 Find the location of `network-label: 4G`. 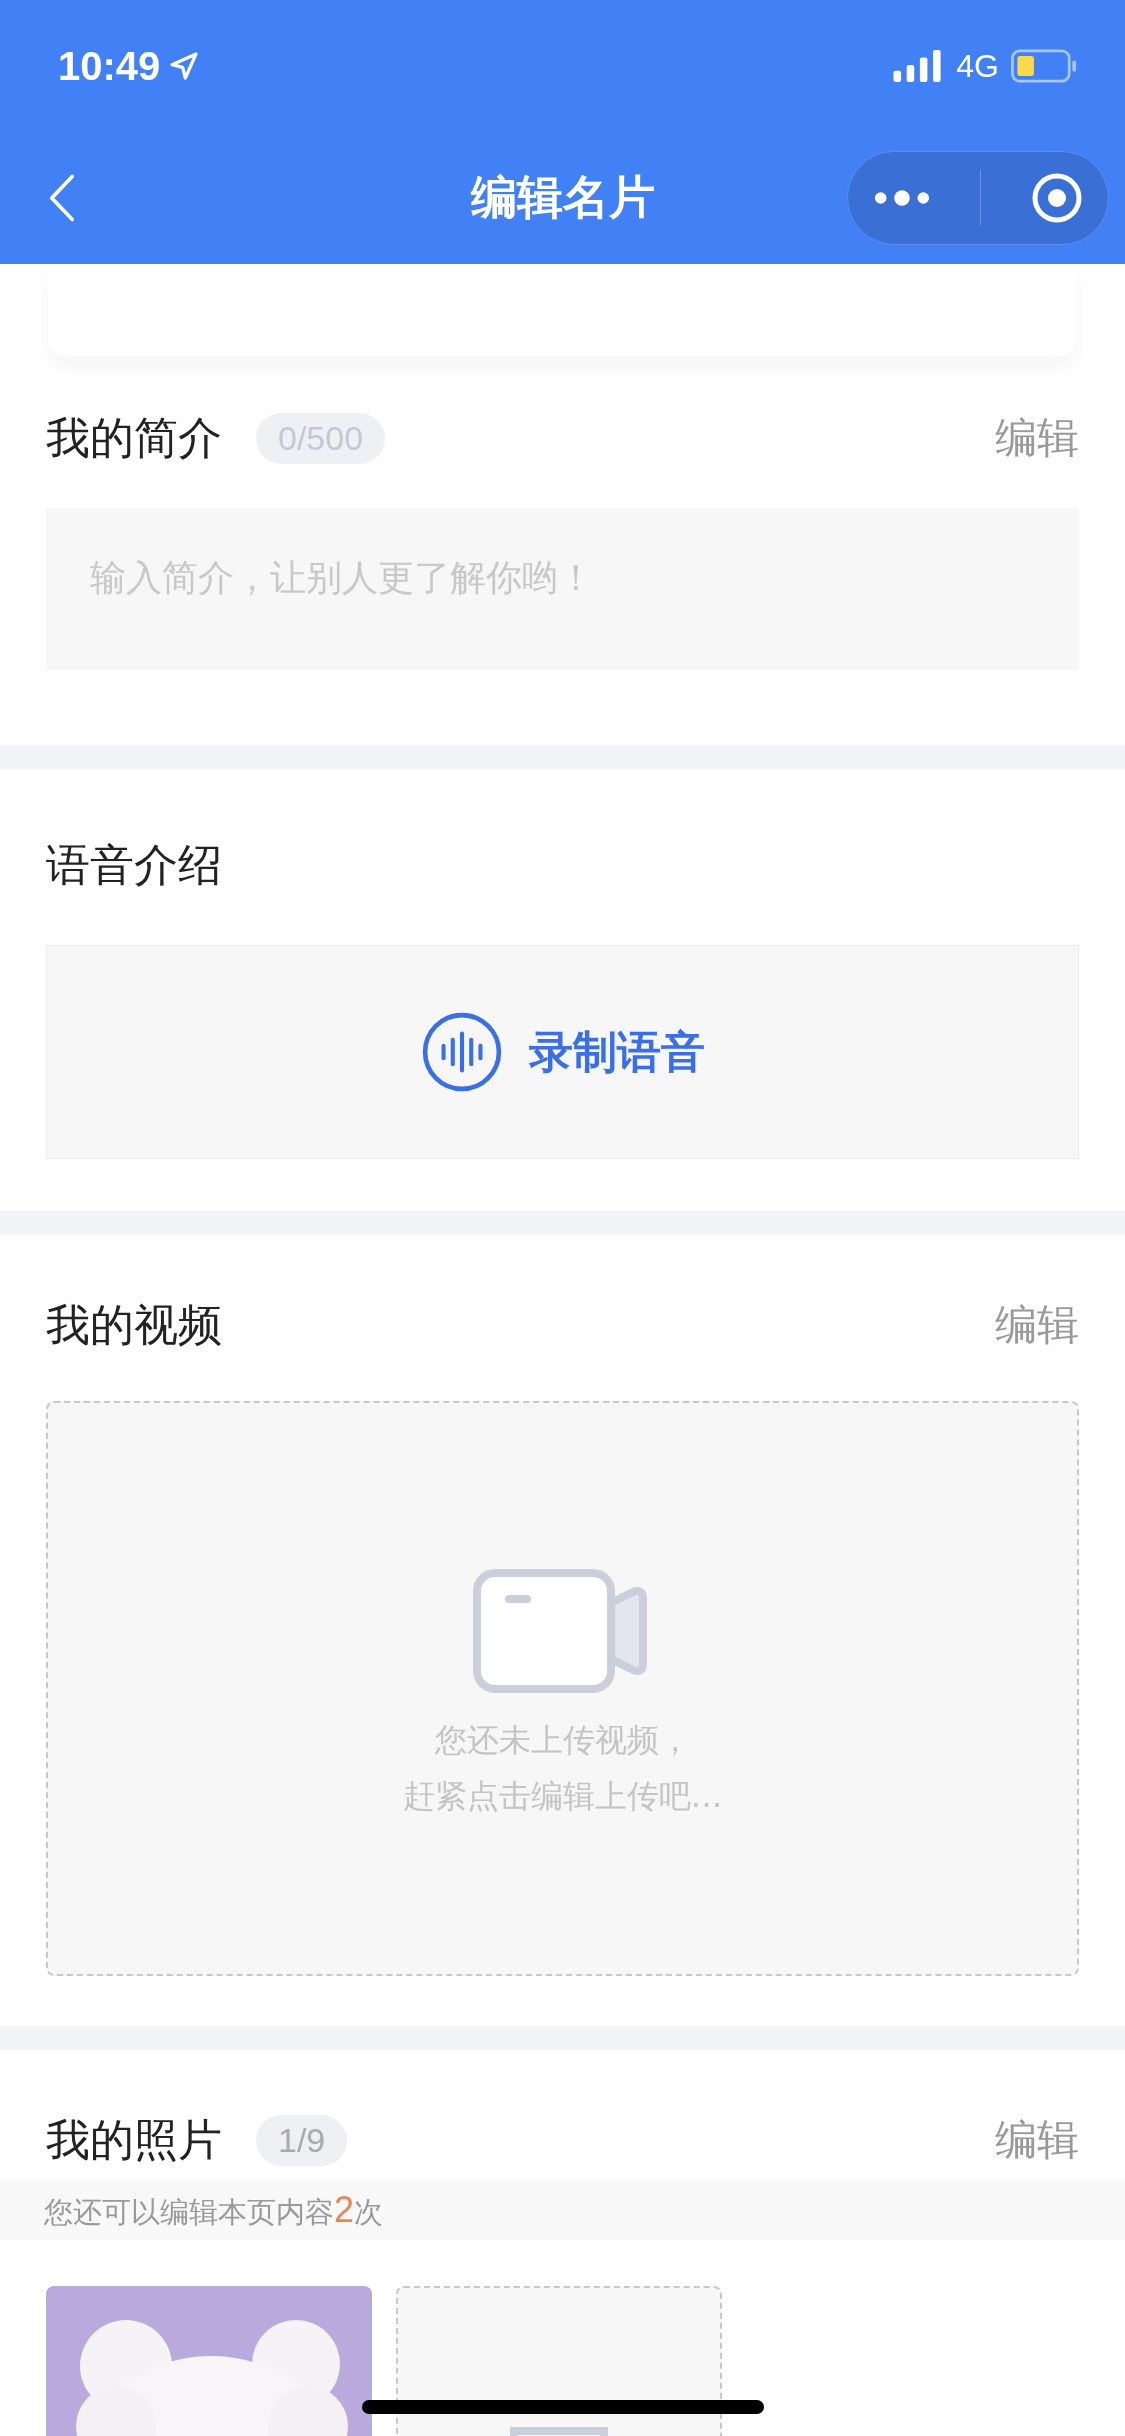

network-label: 4G is located at coordinates (977, 66).